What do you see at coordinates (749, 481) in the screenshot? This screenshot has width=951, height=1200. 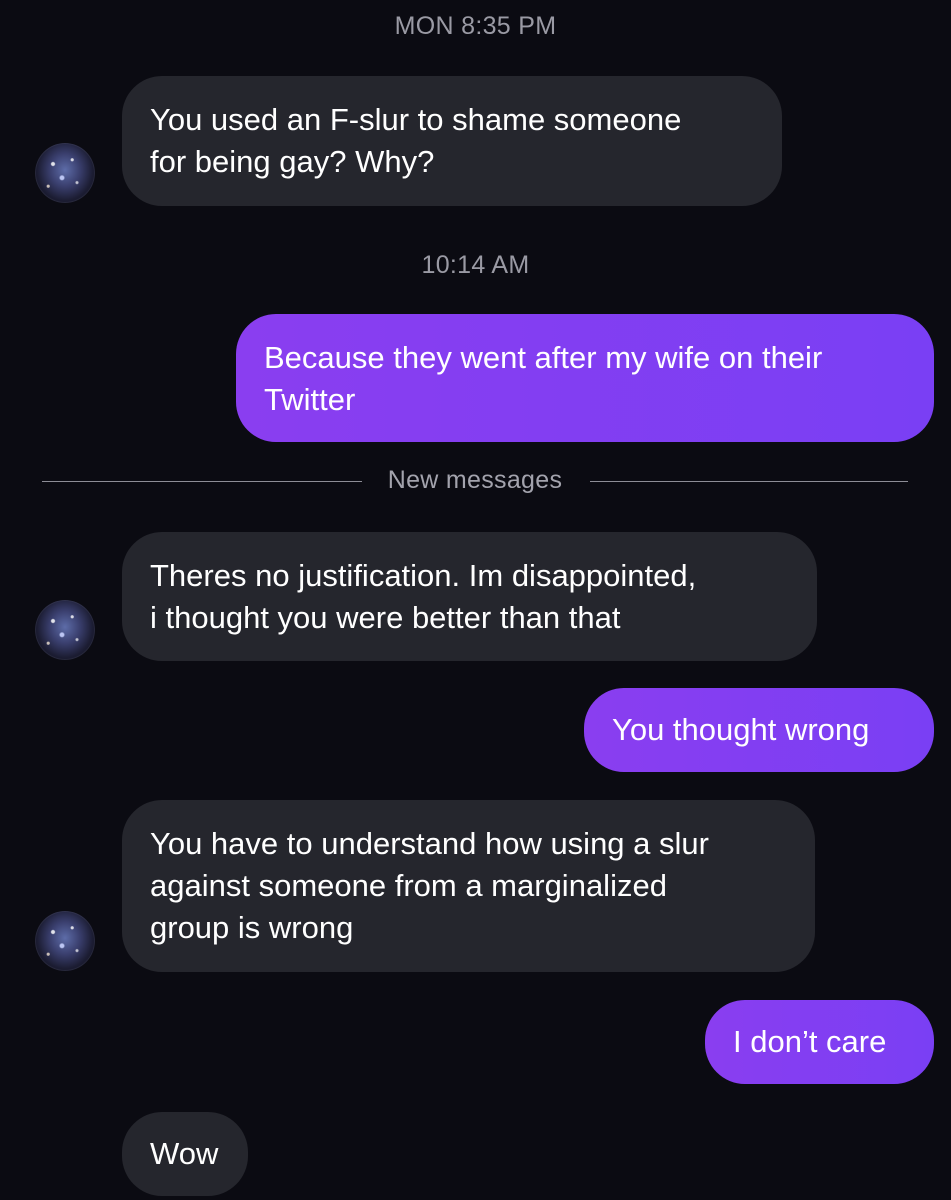 I see `divider-rule` at bounding box center [749, 481].